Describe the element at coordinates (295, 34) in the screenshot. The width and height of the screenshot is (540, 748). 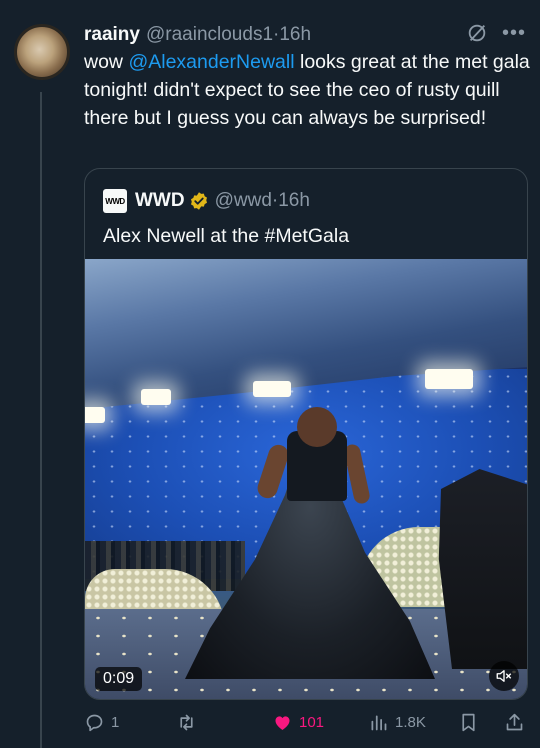
I see `tweet-time: 16h` at that location.